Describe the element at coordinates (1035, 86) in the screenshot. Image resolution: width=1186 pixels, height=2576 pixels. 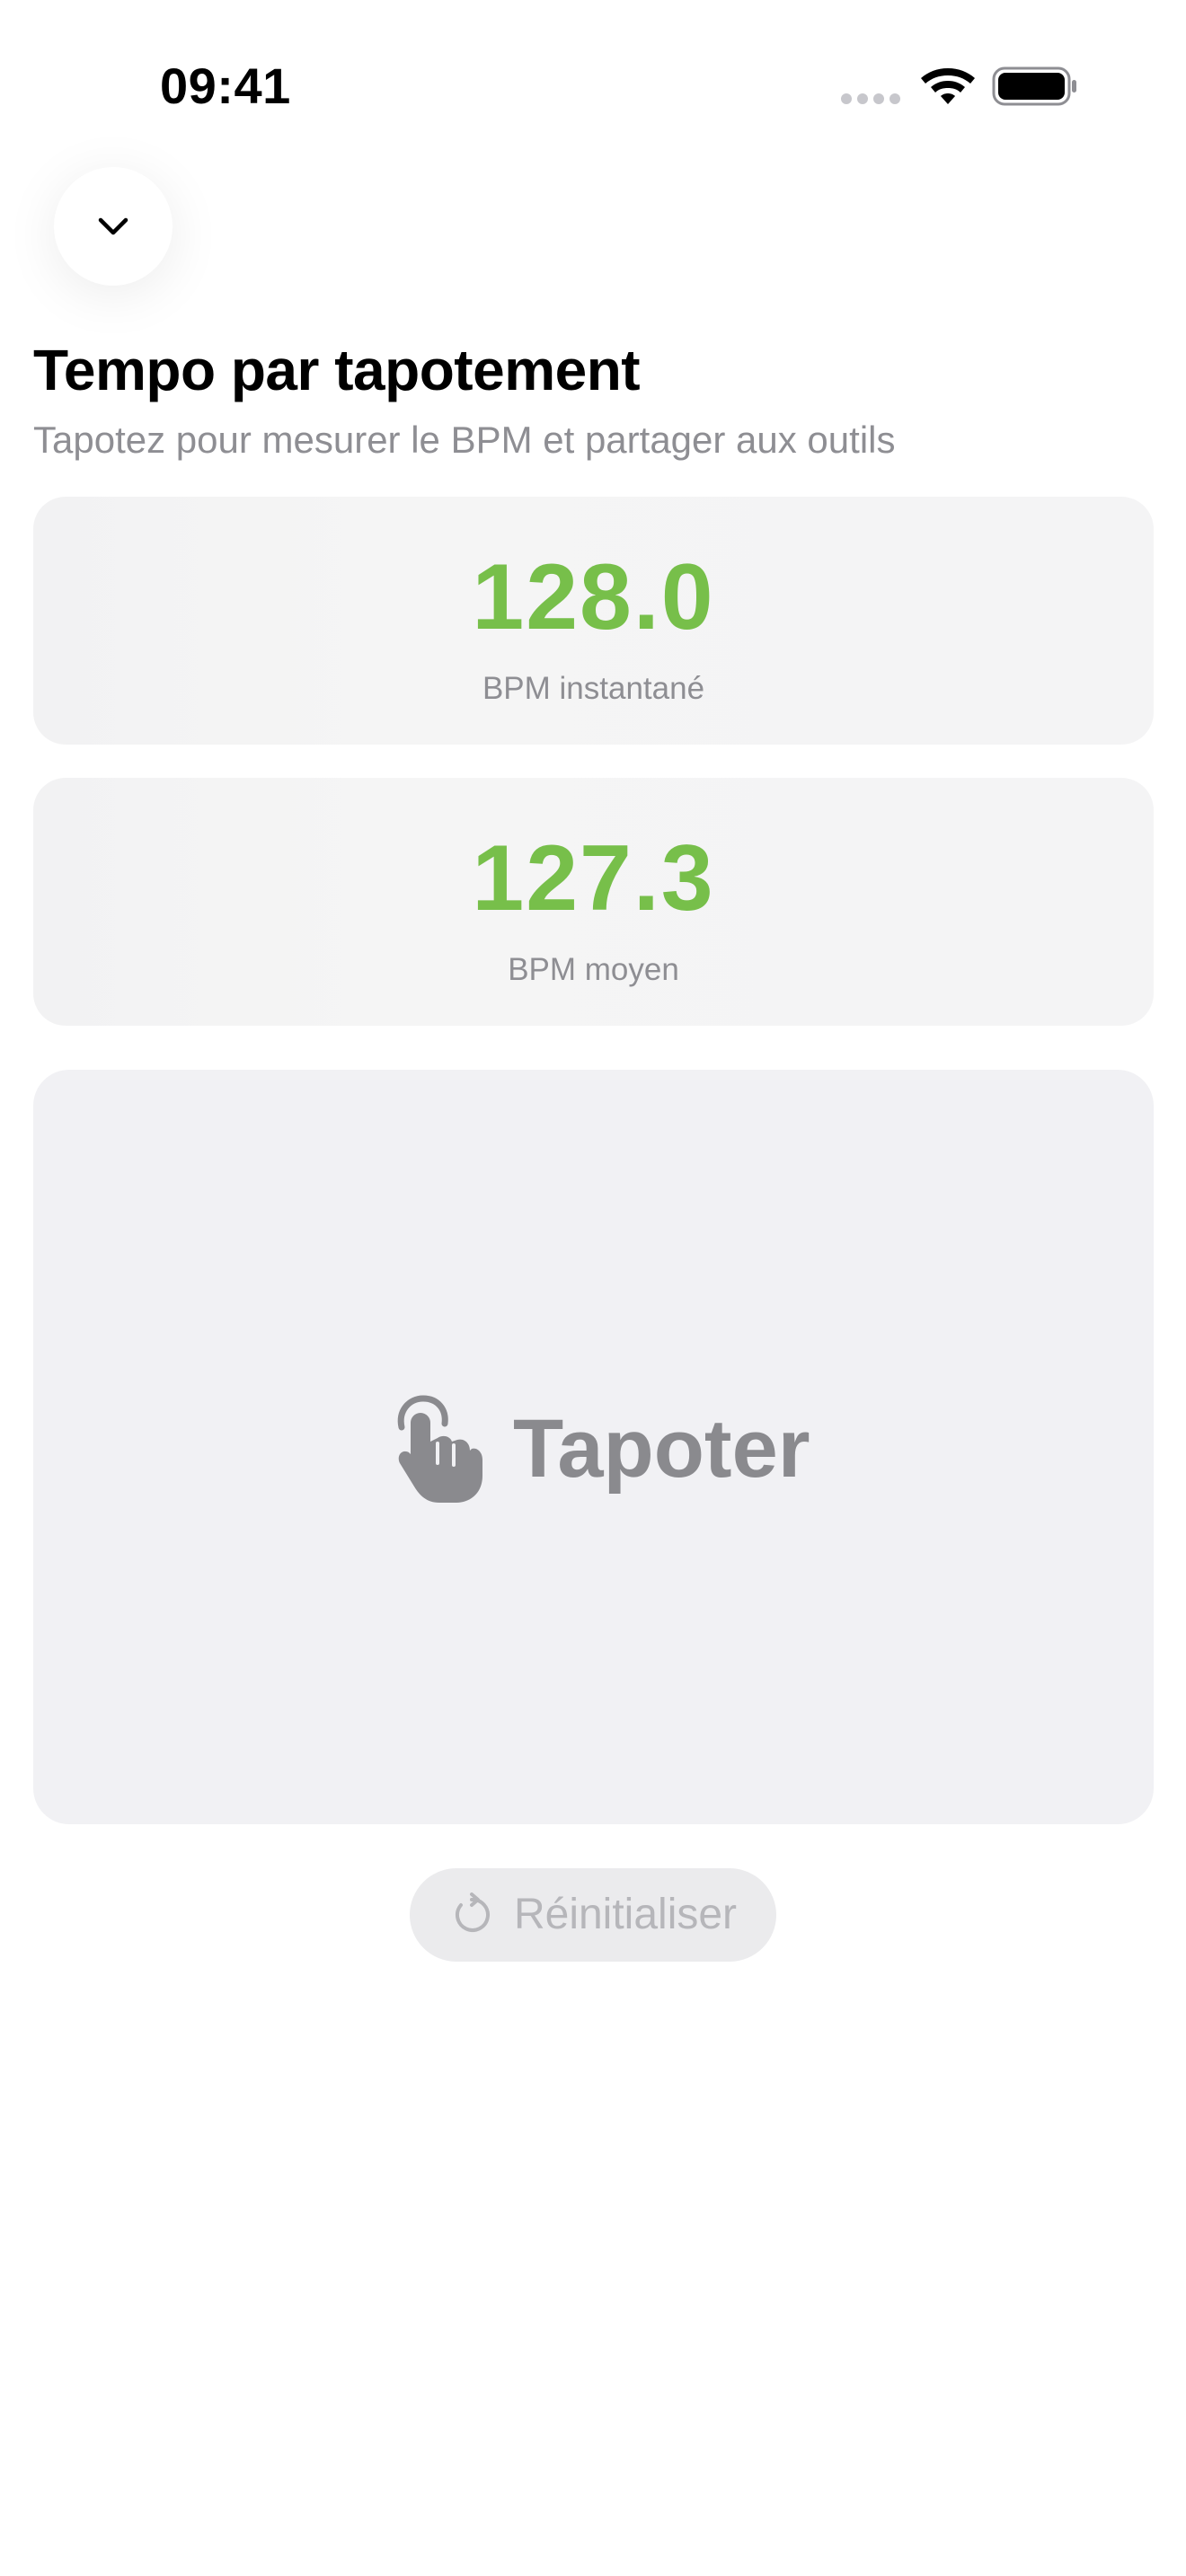
I see `battery-icon` at that location.